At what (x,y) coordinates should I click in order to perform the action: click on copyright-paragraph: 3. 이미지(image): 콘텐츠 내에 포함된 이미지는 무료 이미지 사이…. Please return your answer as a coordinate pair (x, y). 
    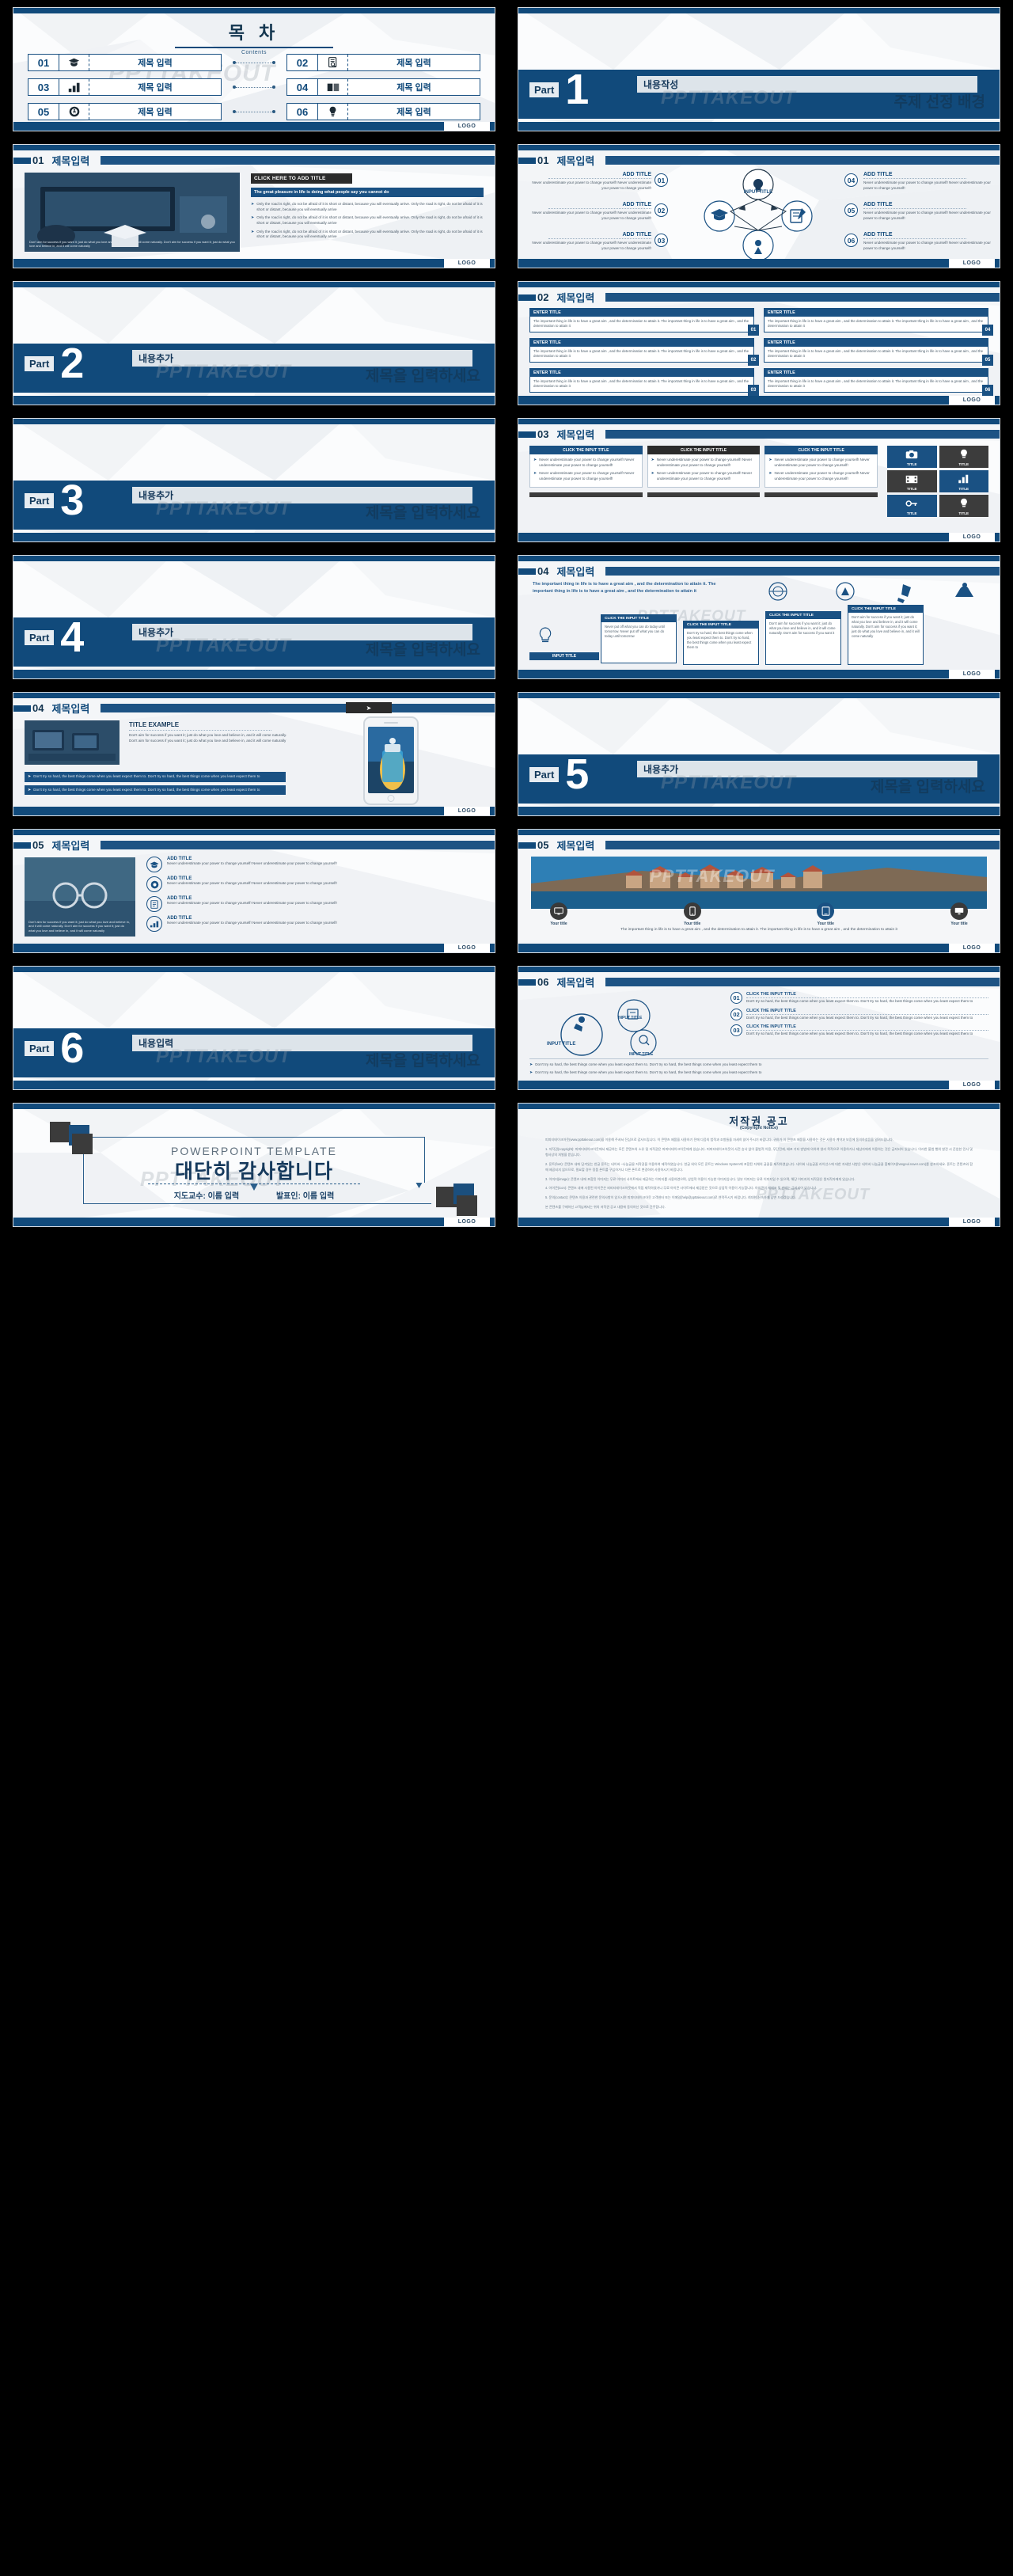
    Looking at the image, I should click on (700, 1178).